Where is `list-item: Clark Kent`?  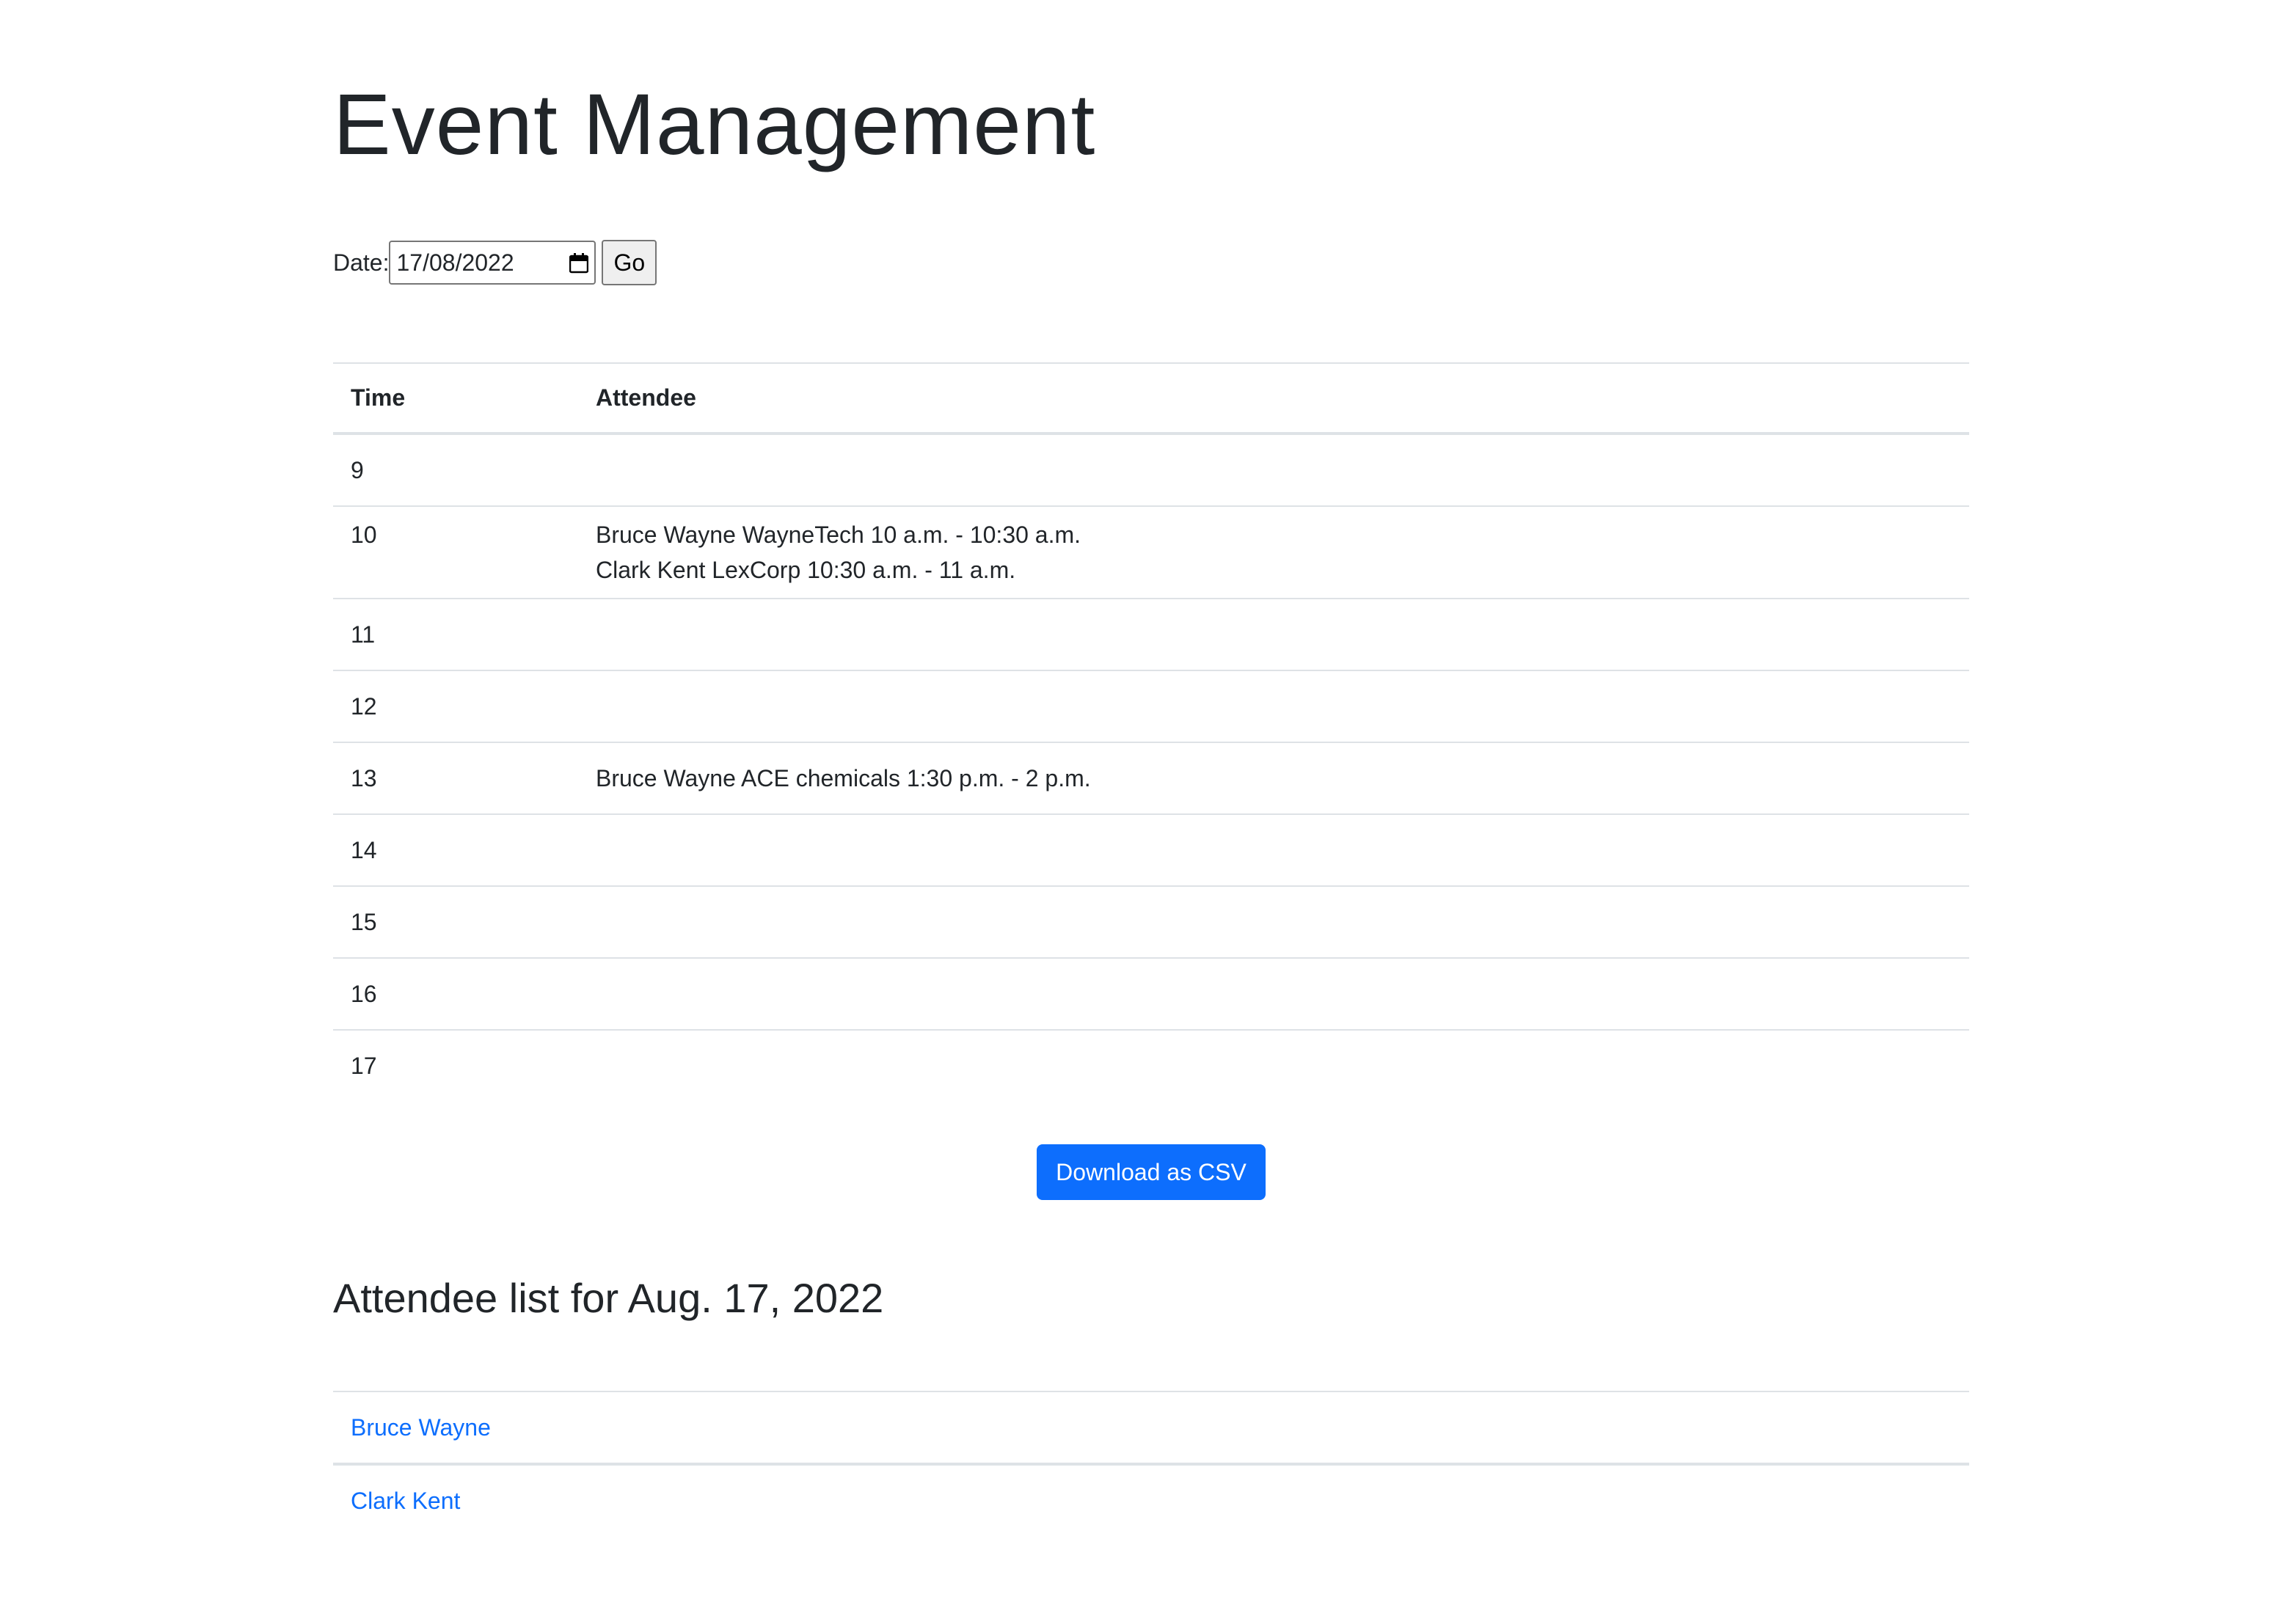 list-item: Clark Kent is located at coordinates (1151, 1499).